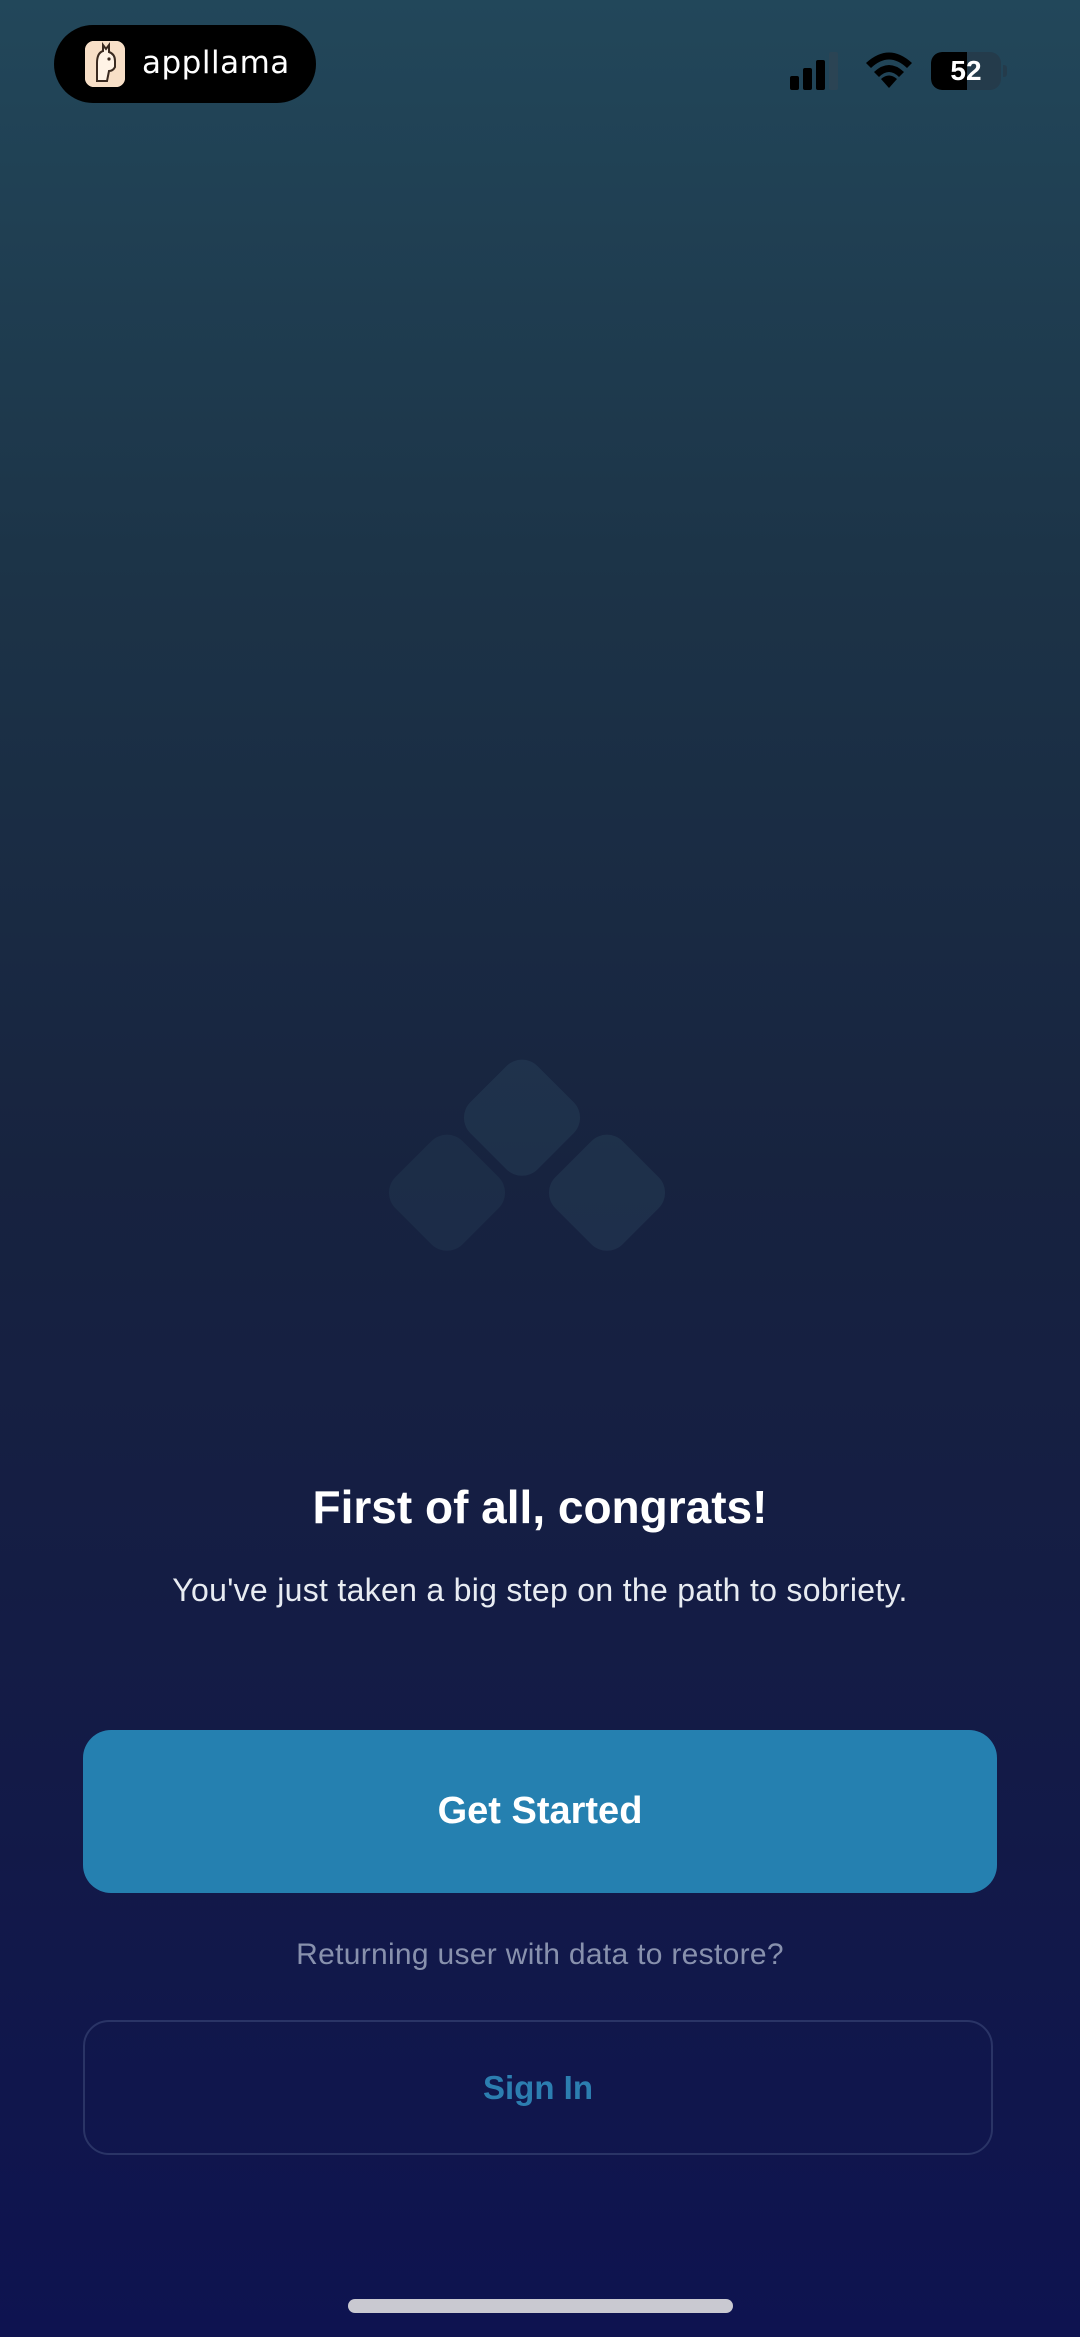 The image size is (1080, 2337). Describe the element at coordinates (538, 2087) in the screenshot. I see `sign-in-button: Sign In` at that location.